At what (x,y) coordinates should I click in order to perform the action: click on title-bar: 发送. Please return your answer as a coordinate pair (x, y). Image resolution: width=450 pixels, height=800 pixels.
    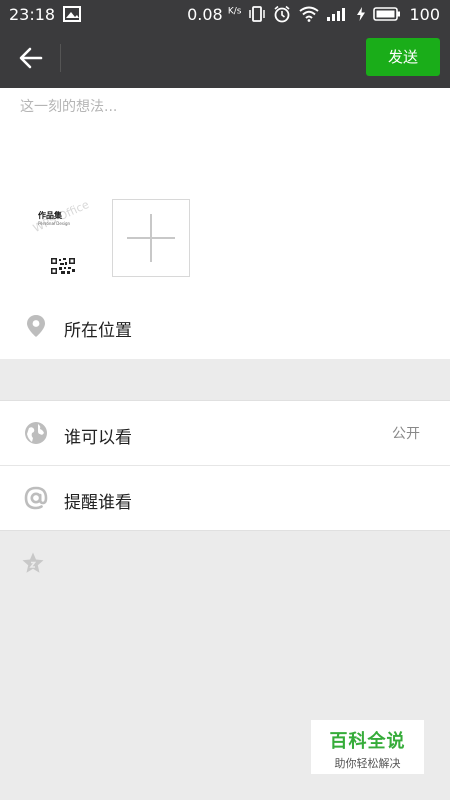
    Looking at the image, I should click on (225, 58).